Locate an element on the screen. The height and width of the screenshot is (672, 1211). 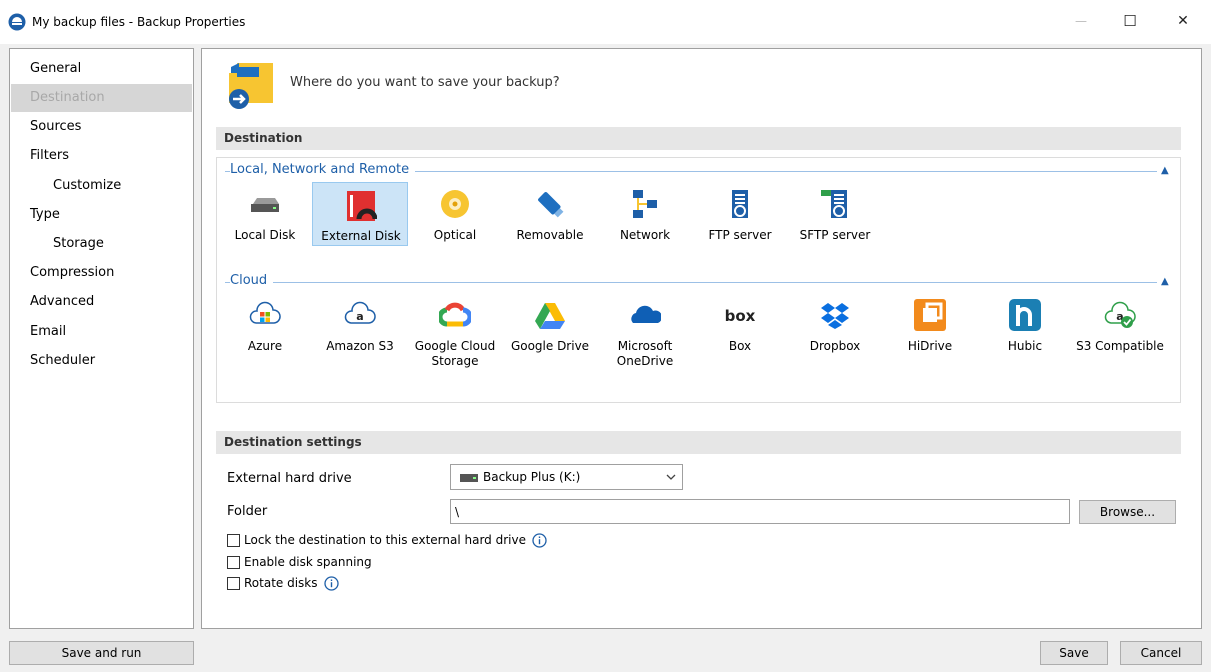
local-group-label: Local, Network and Remote is located at coordinates (323, 169).